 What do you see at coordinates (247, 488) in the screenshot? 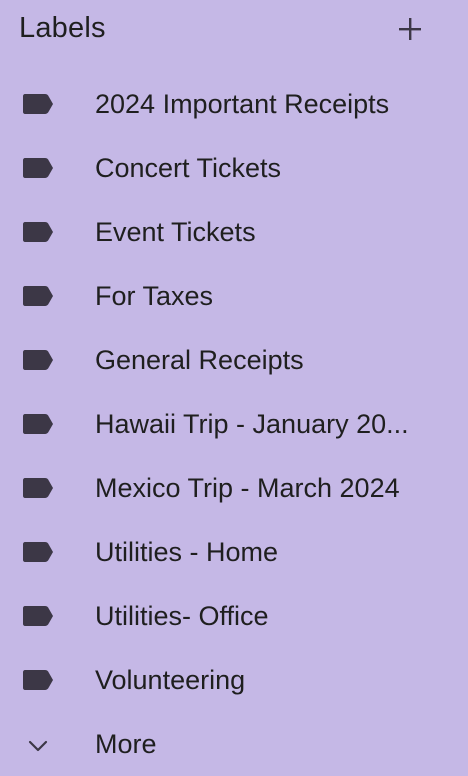
I see `label-name: Mexico Trip - March 2024` at bounding box center [247, 488].